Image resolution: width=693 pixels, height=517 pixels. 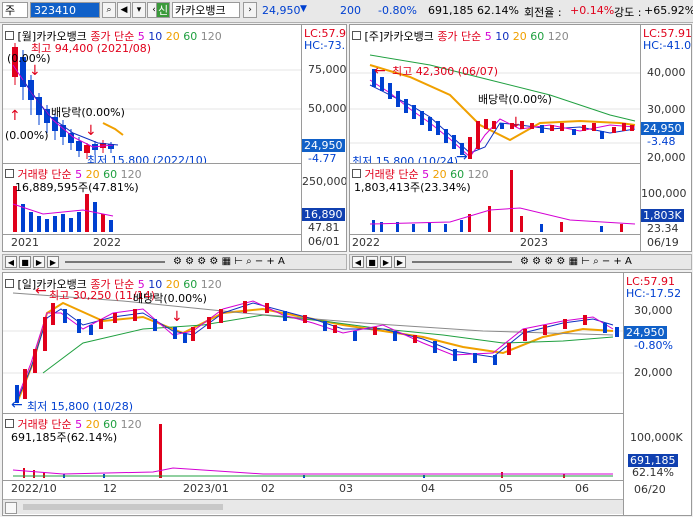 What do you see at coordinates (534, 242) in the screenshot?
I see `x-tick: 2023` at bounding box center [534, 242].